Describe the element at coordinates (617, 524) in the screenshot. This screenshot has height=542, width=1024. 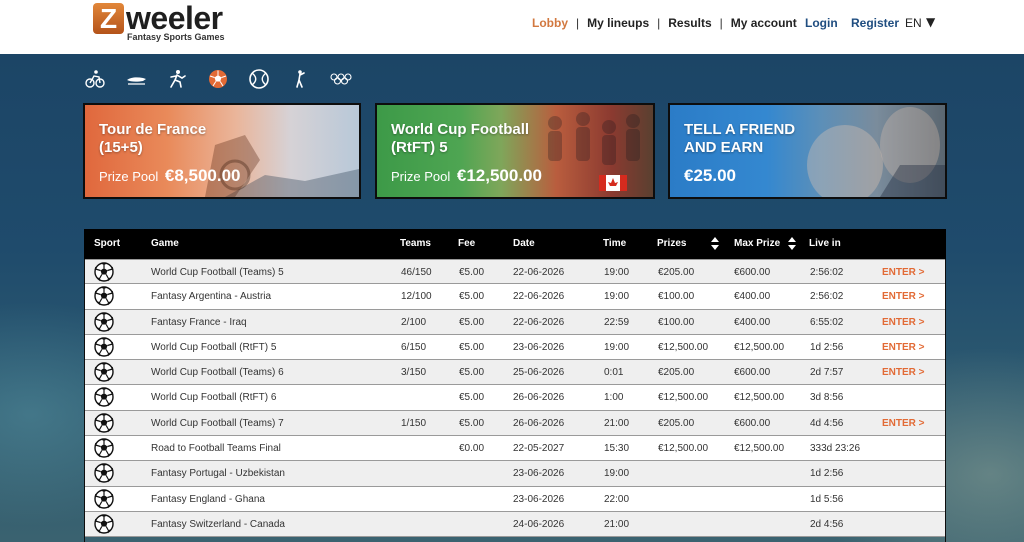
I see `cell-time: 21:00` at that location.